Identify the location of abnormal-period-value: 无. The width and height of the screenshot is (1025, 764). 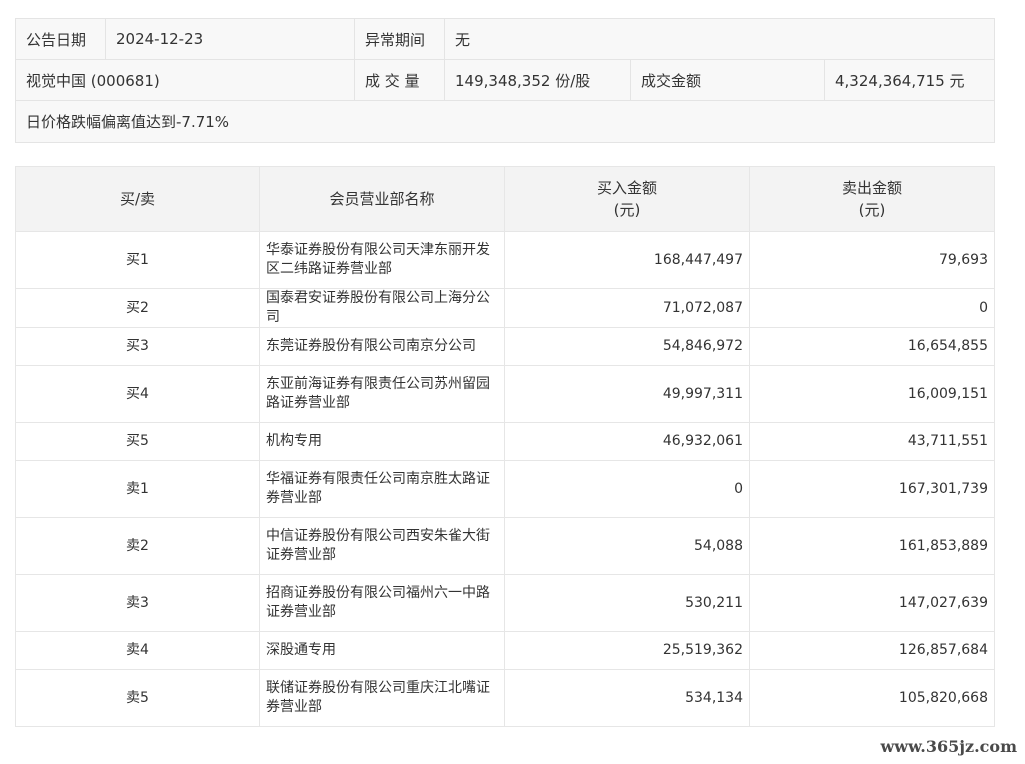
(719, 39).